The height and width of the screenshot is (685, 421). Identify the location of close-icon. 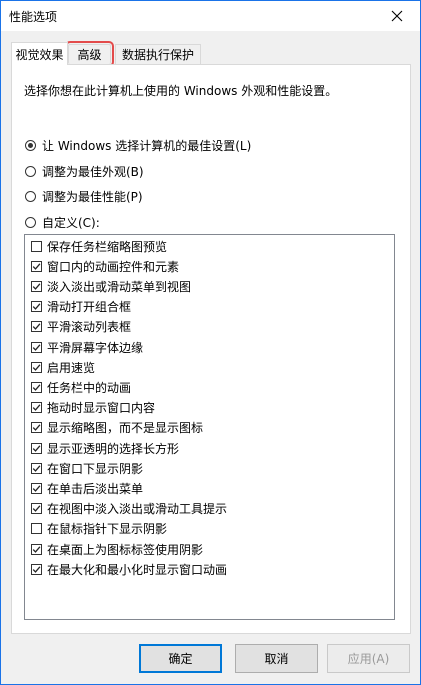
(397, 16).